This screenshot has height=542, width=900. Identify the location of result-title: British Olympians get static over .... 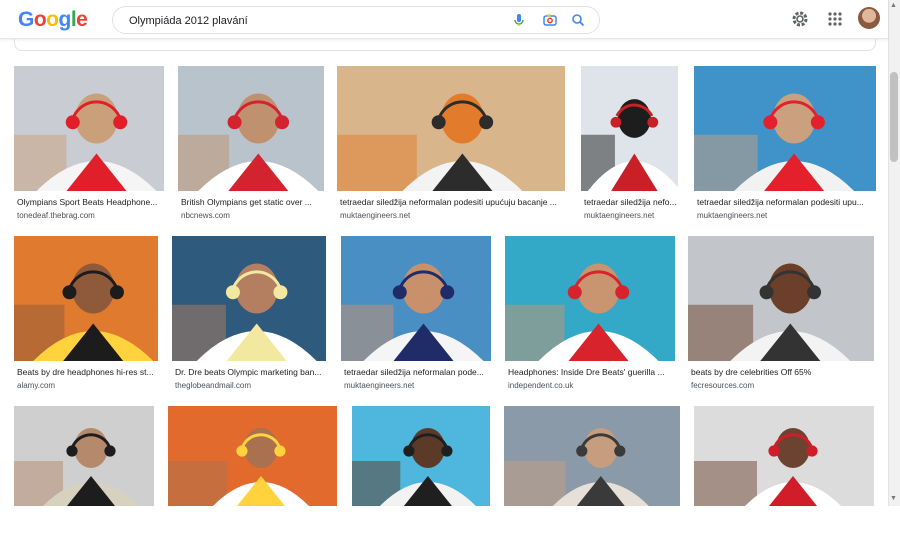
(252, 202).